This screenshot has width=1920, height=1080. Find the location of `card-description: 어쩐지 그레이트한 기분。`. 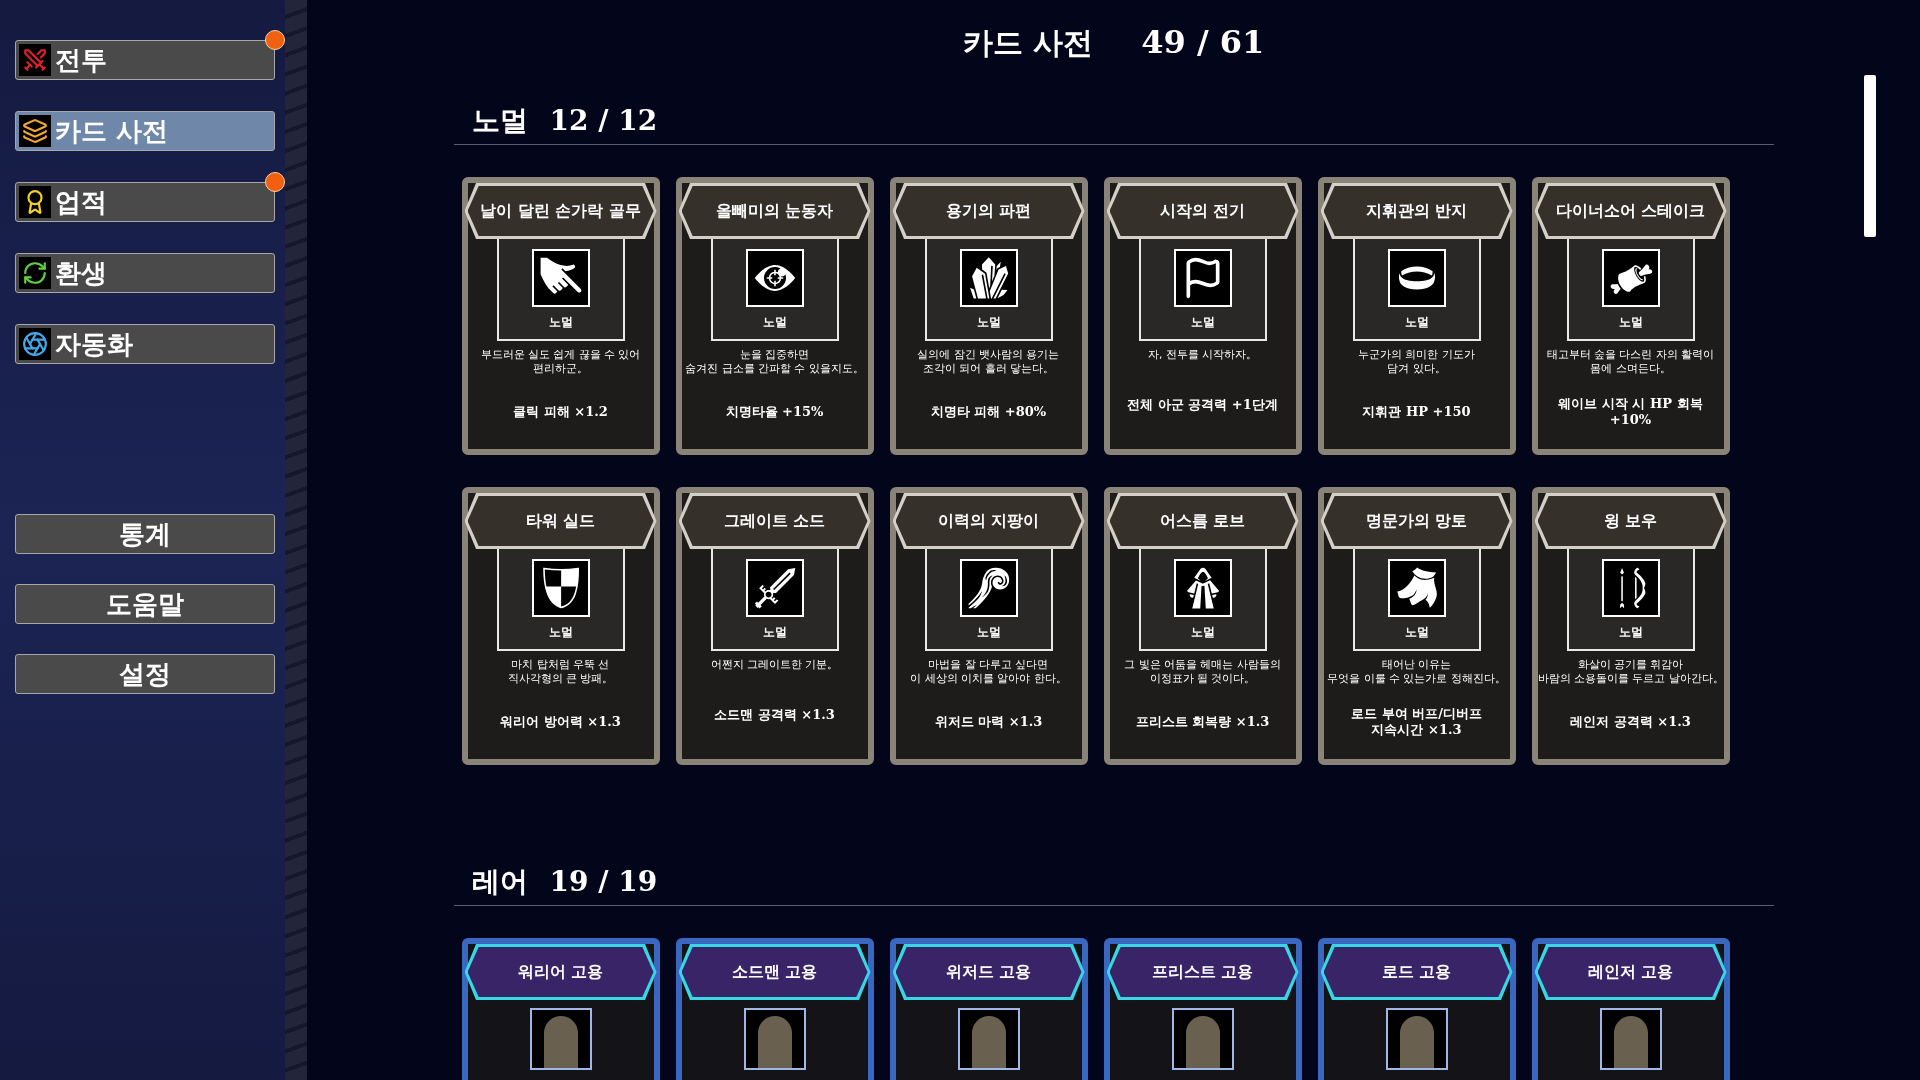

card-description: 어쩐지 그레이트한 기분。 is located at coordinates (774, 664).